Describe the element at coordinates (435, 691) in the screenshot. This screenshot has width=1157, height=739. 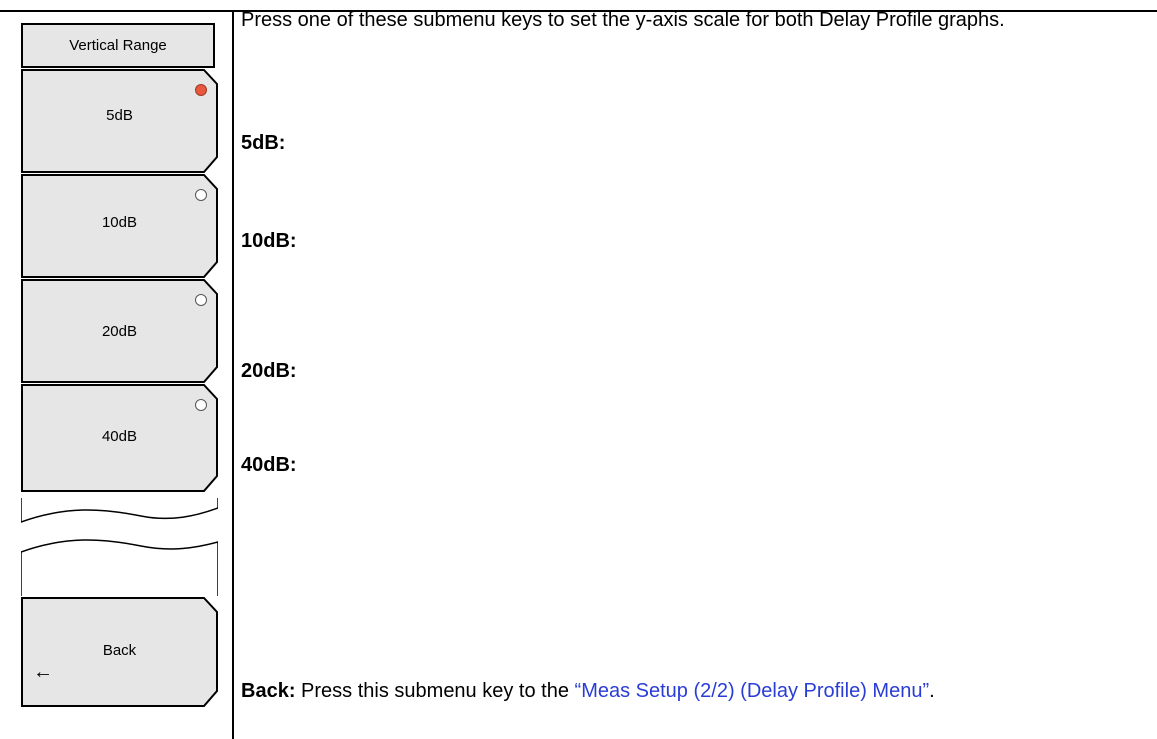
I see `back-text: Press this submenu key to the` at that location.